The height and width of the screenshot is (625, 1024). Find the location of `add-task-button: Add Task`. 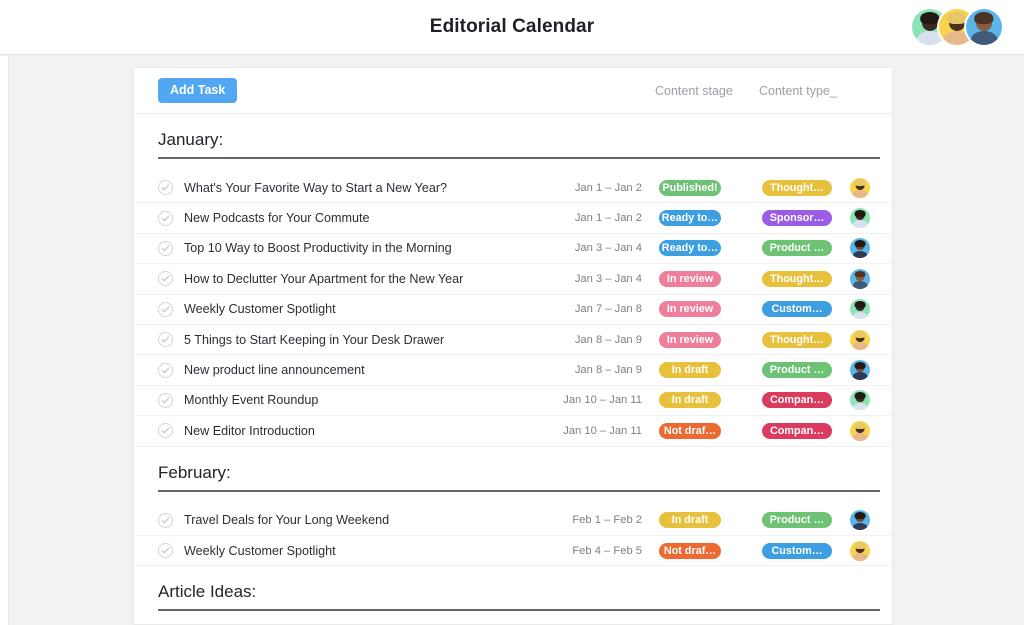

add-task-button: Add Task is located at coordinates (198, 90).